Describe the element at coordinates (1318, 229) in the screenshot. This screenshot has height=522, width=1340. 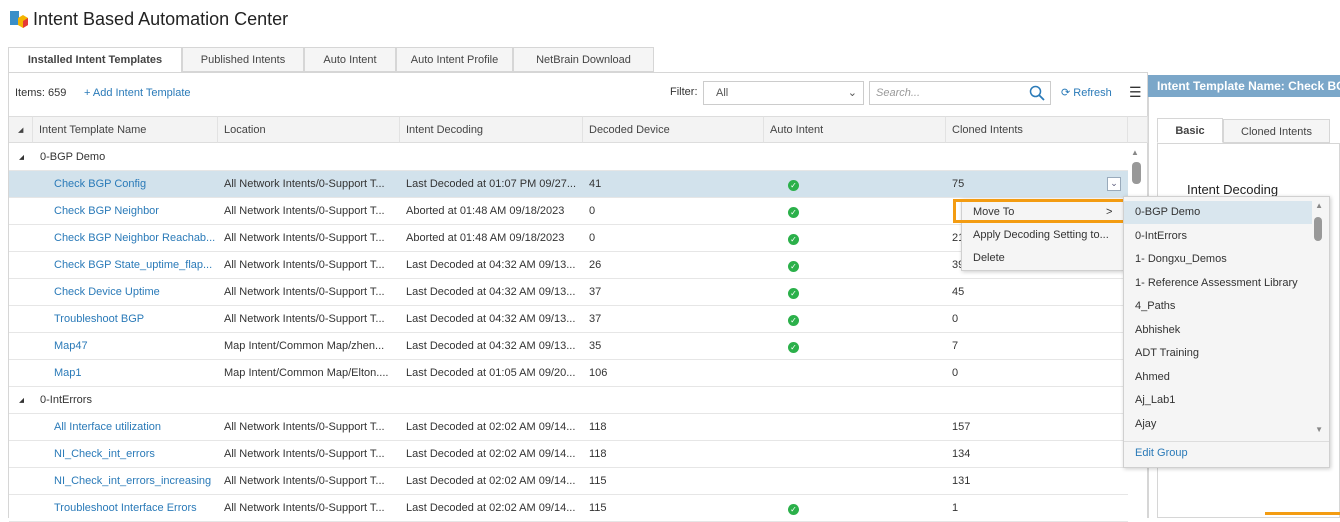
I see `submenu-scrollbar-thumb` at that location.